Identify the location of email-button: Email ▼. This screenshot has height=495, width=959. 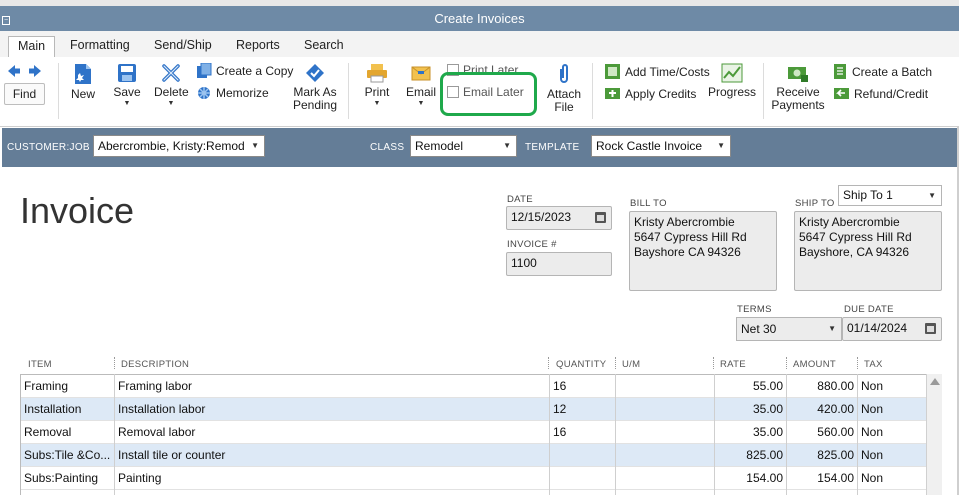
(421, 85).